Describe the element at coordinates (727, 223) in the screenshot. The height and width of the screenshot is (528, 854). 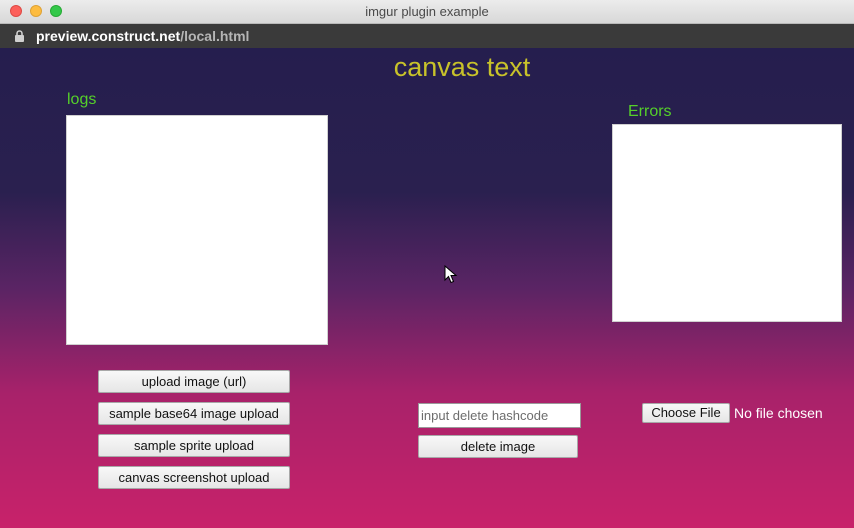
I see `errors-panel` at that location.